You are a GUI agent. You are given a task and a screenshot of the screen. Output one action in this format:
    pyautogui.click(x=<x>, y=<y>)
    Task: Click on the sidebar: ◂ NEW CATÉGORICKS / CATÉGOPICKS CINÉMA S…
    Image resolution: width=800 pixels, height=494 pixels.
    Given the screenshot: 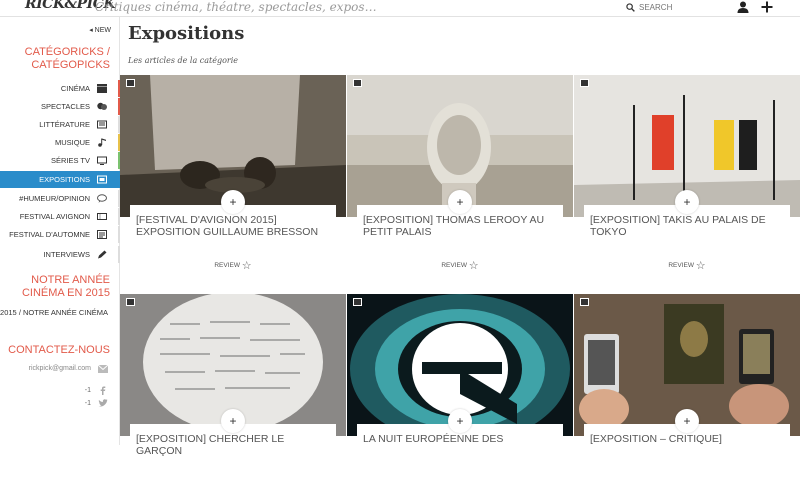 What is the action you would take?
    pyautogui.click(x=60, y=231)
    